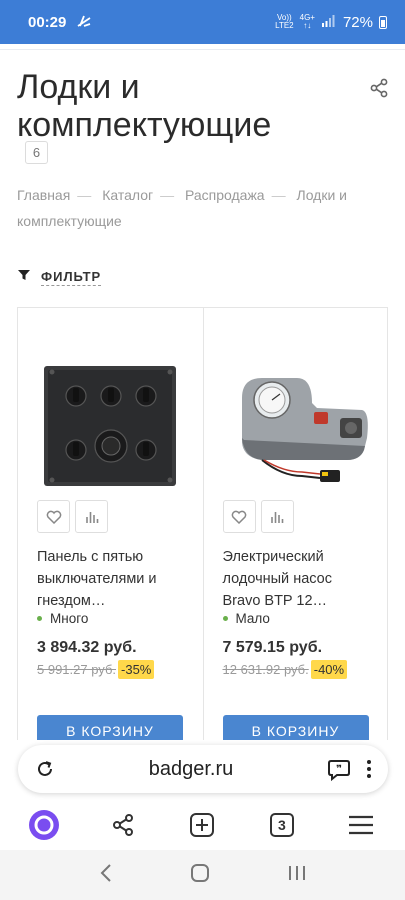 The height and width of the screenshot is (900, 405). I want to click on system-navigation, so click(202, 875).